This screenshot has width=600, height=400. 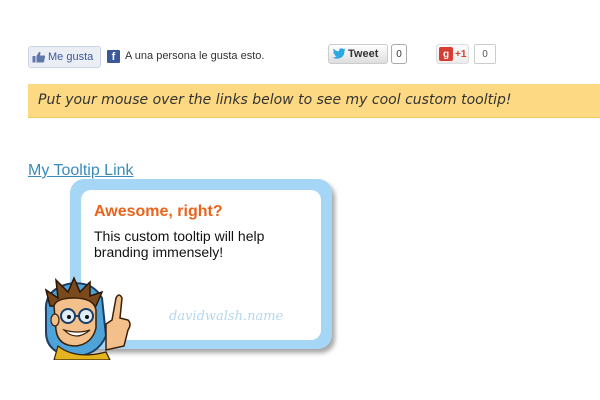 I want to click on facebook-like-label: Me gusta, so click(x=71, y=57).